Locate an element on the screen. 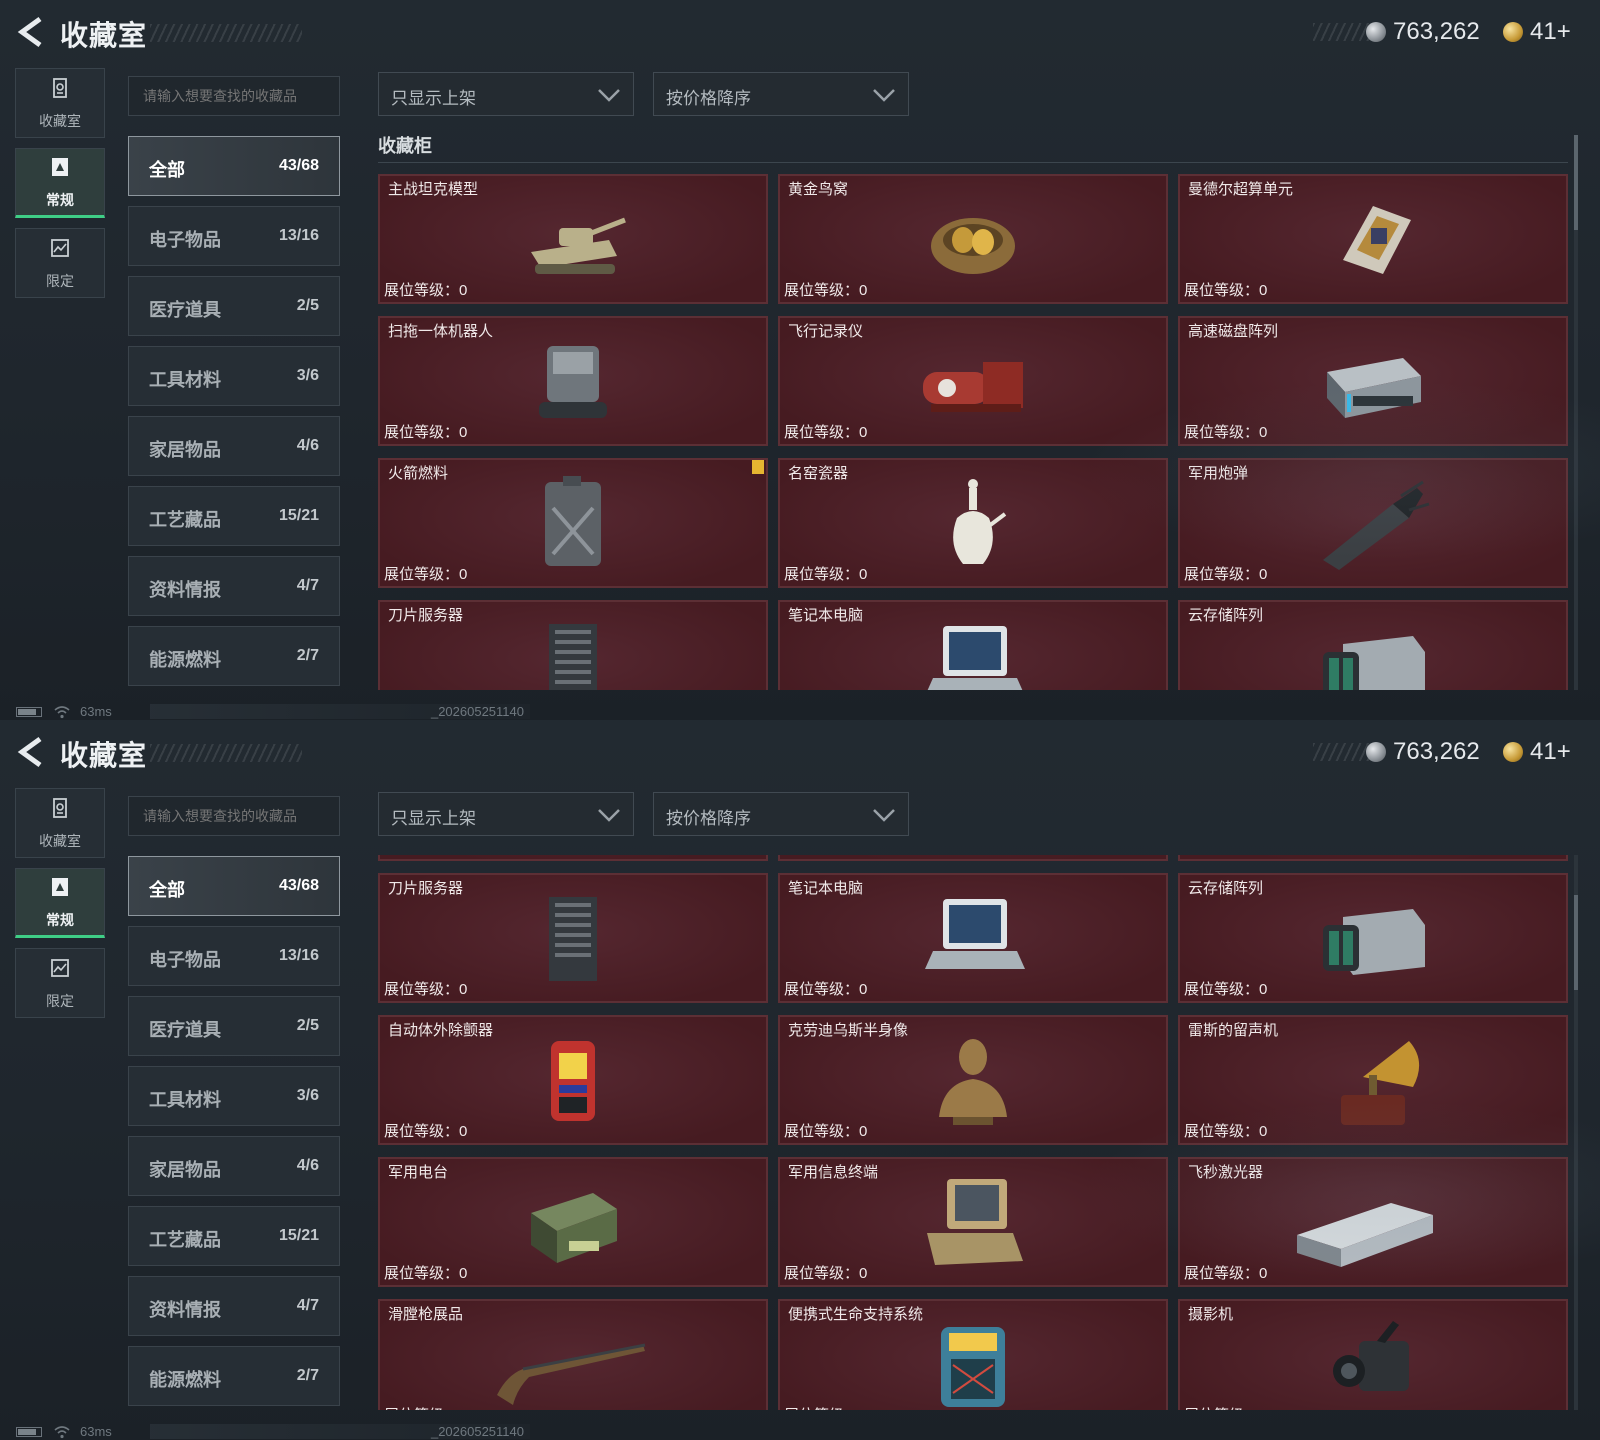 This screenshot has height=1440, width=1600. cloud-storage-icon is located at coordinates (1374, 942).